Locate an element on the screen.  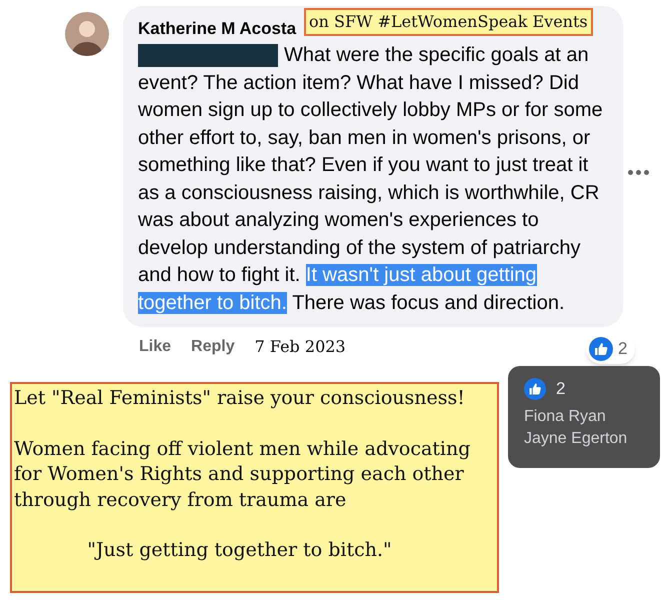
avatar is located at coordinates (87, 34).